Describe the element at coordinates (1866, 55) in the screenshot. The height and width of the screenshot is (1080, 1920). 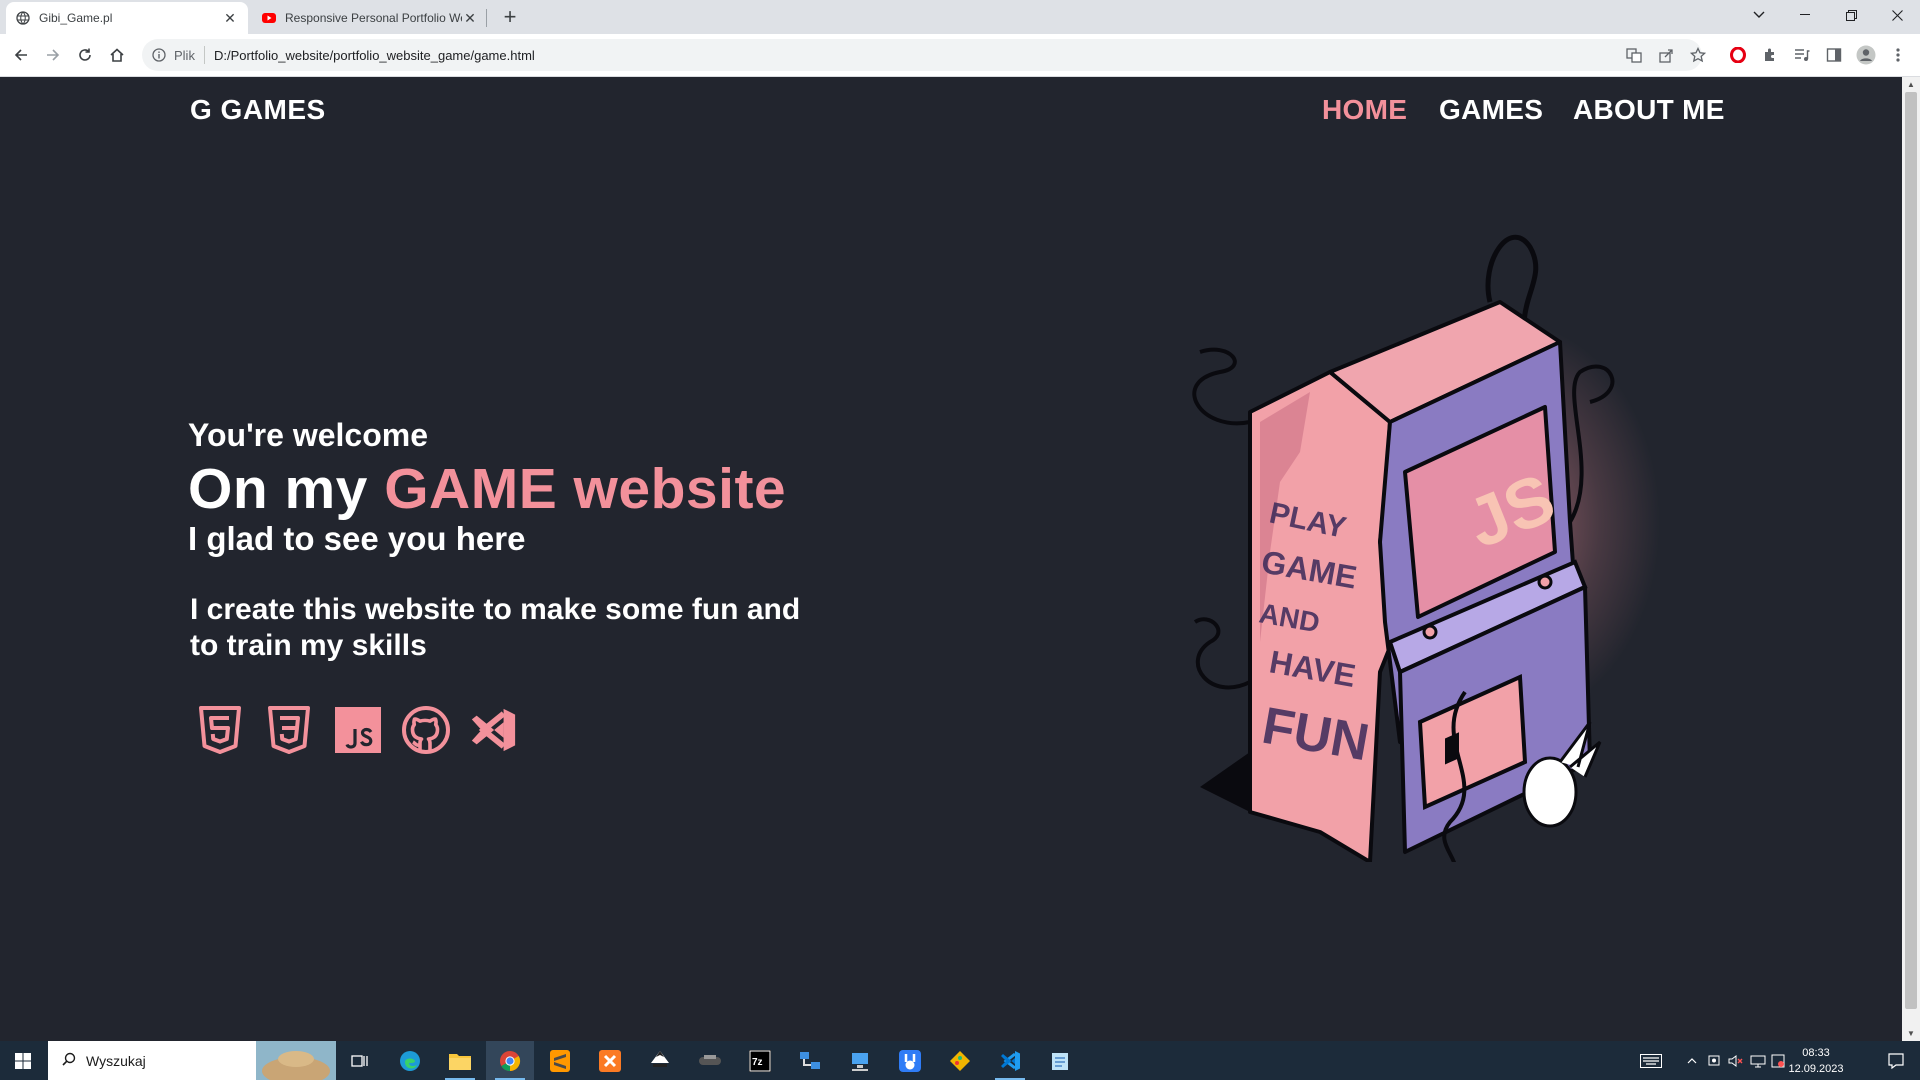
I see `profile-avatar-icon` at that location.